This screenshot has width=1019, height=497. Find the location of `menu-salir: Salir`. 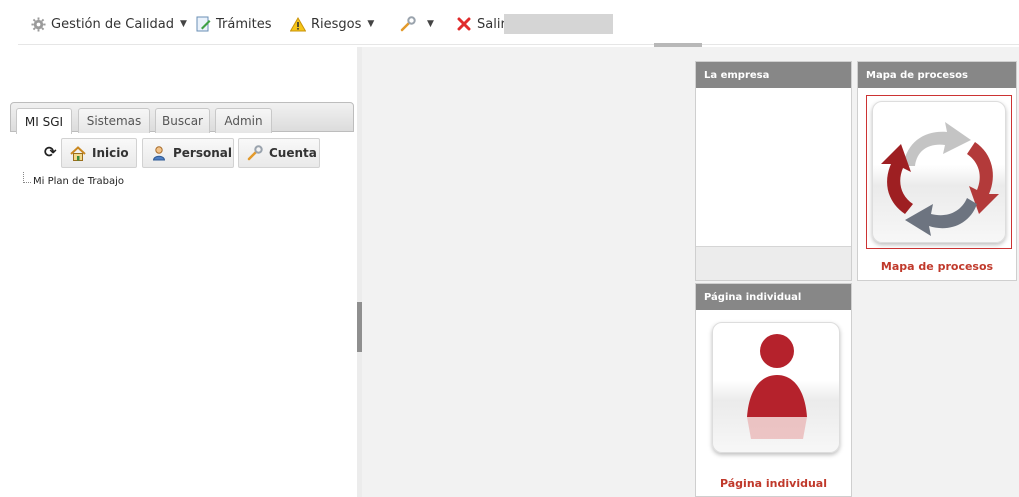

menu-salir: Salir is located at coordinates (481, 24).